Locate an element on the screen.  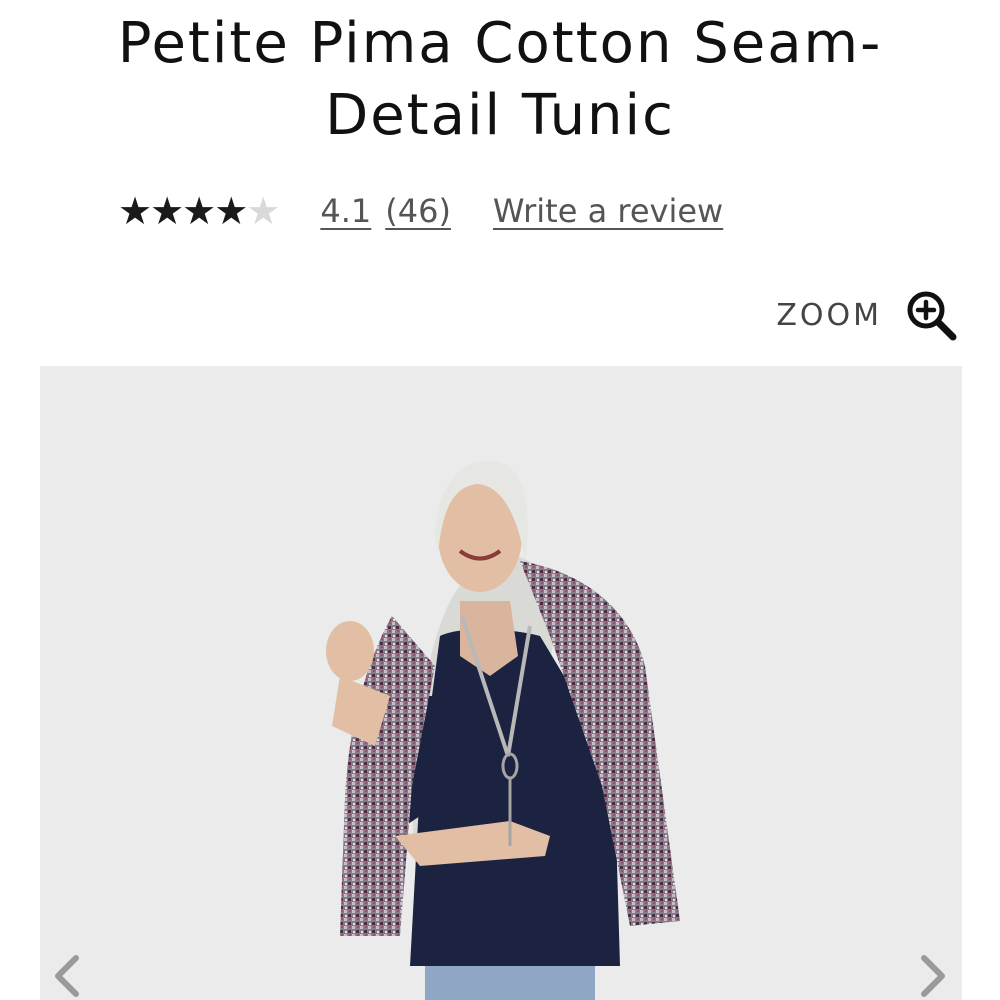
raised-hand-shape is located at coordinates (350, 651).